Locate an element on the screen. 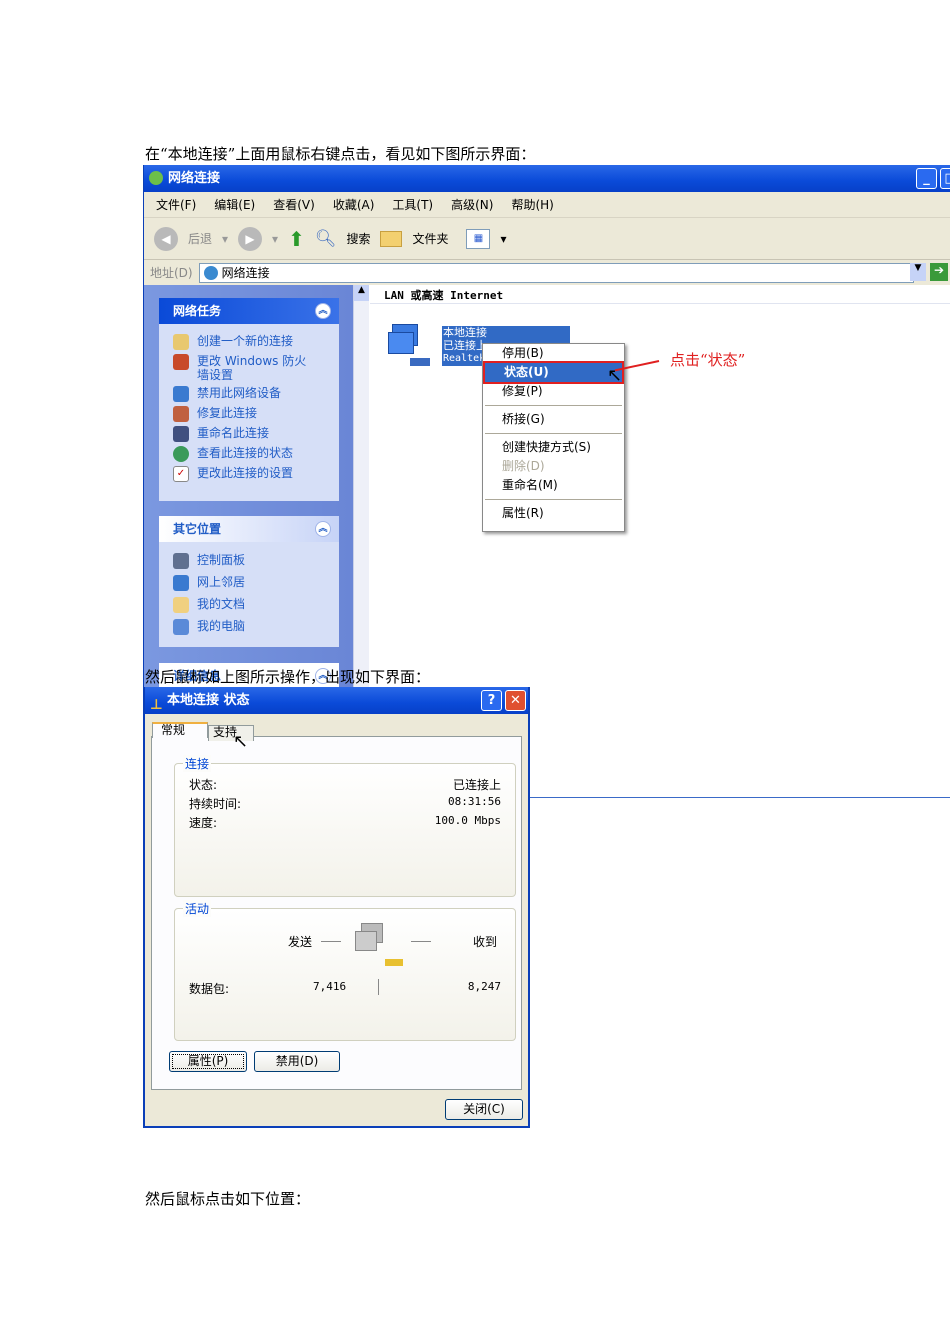  menu-item-properties: 属性(R) is located at coordinates (553, 513).